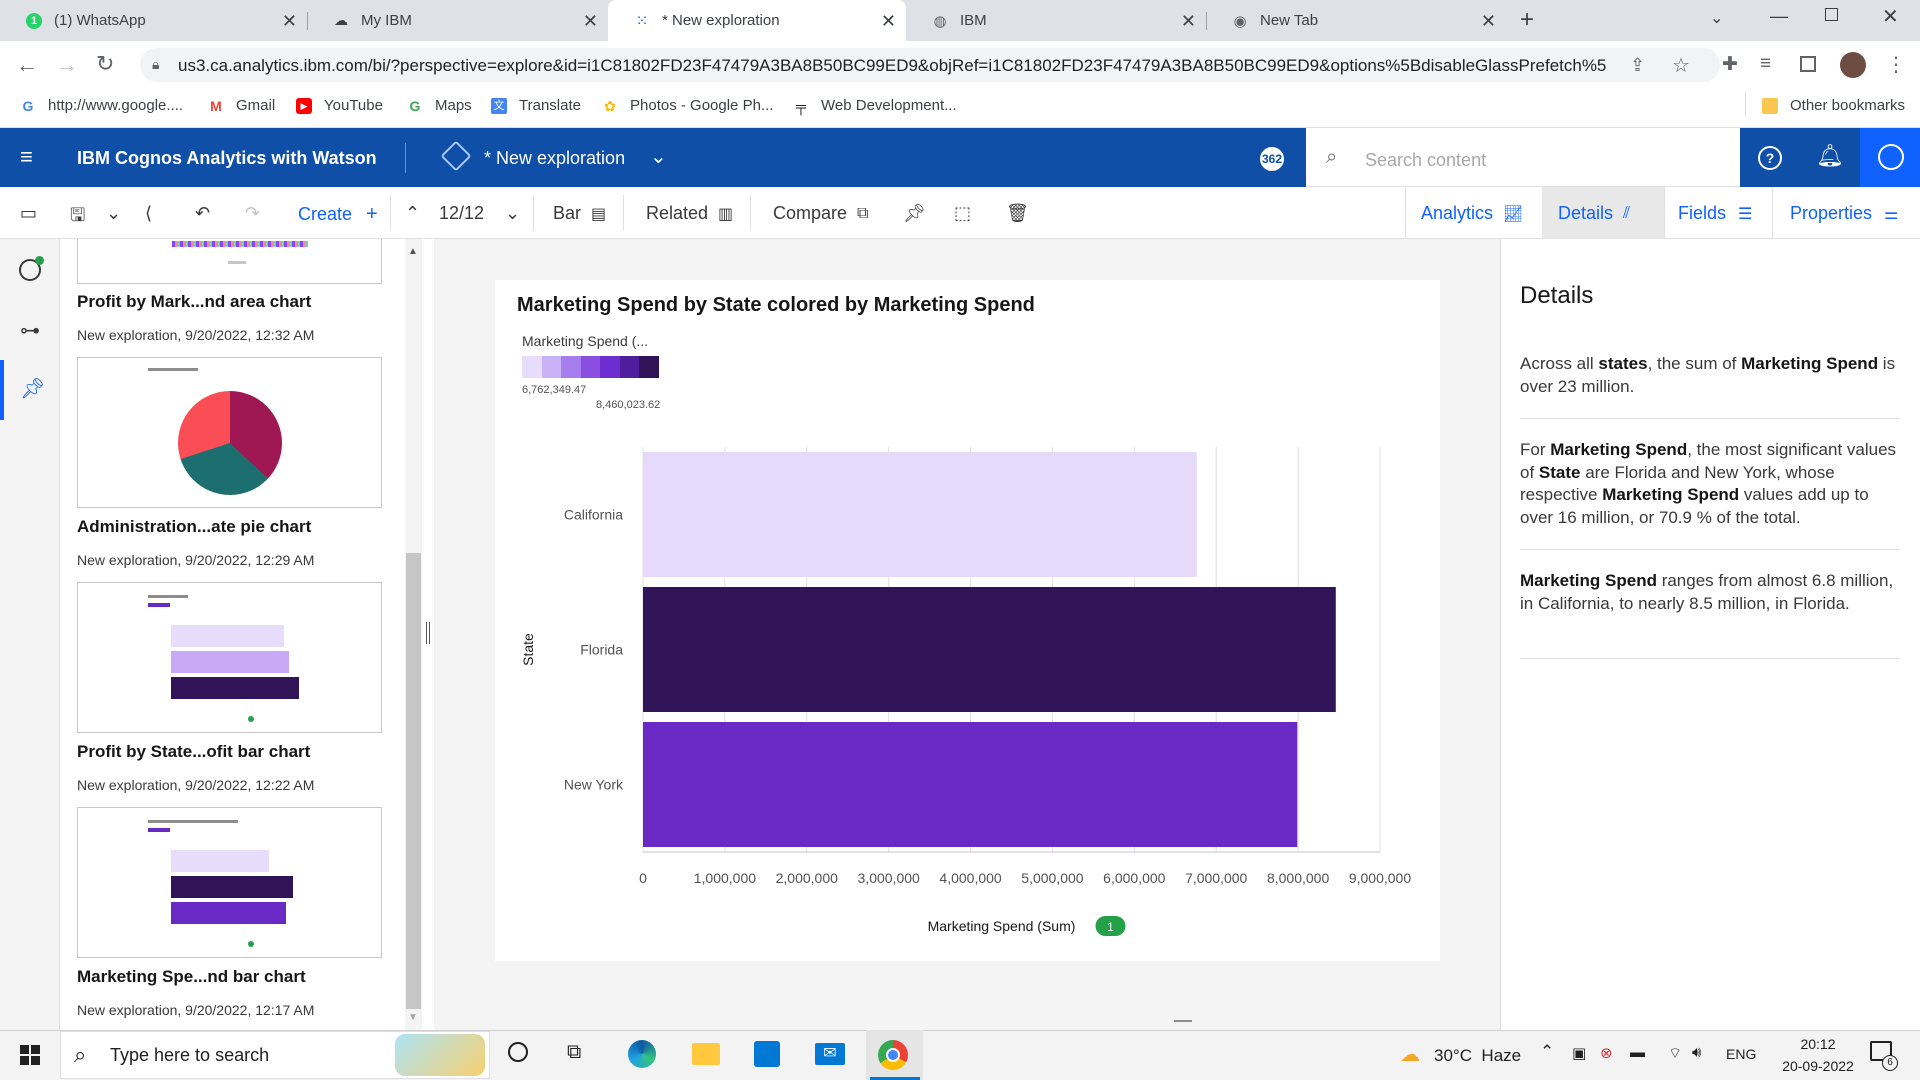  I want to click on tab-my-ibm: ☁ My IBM ✕, so click(457, 20).